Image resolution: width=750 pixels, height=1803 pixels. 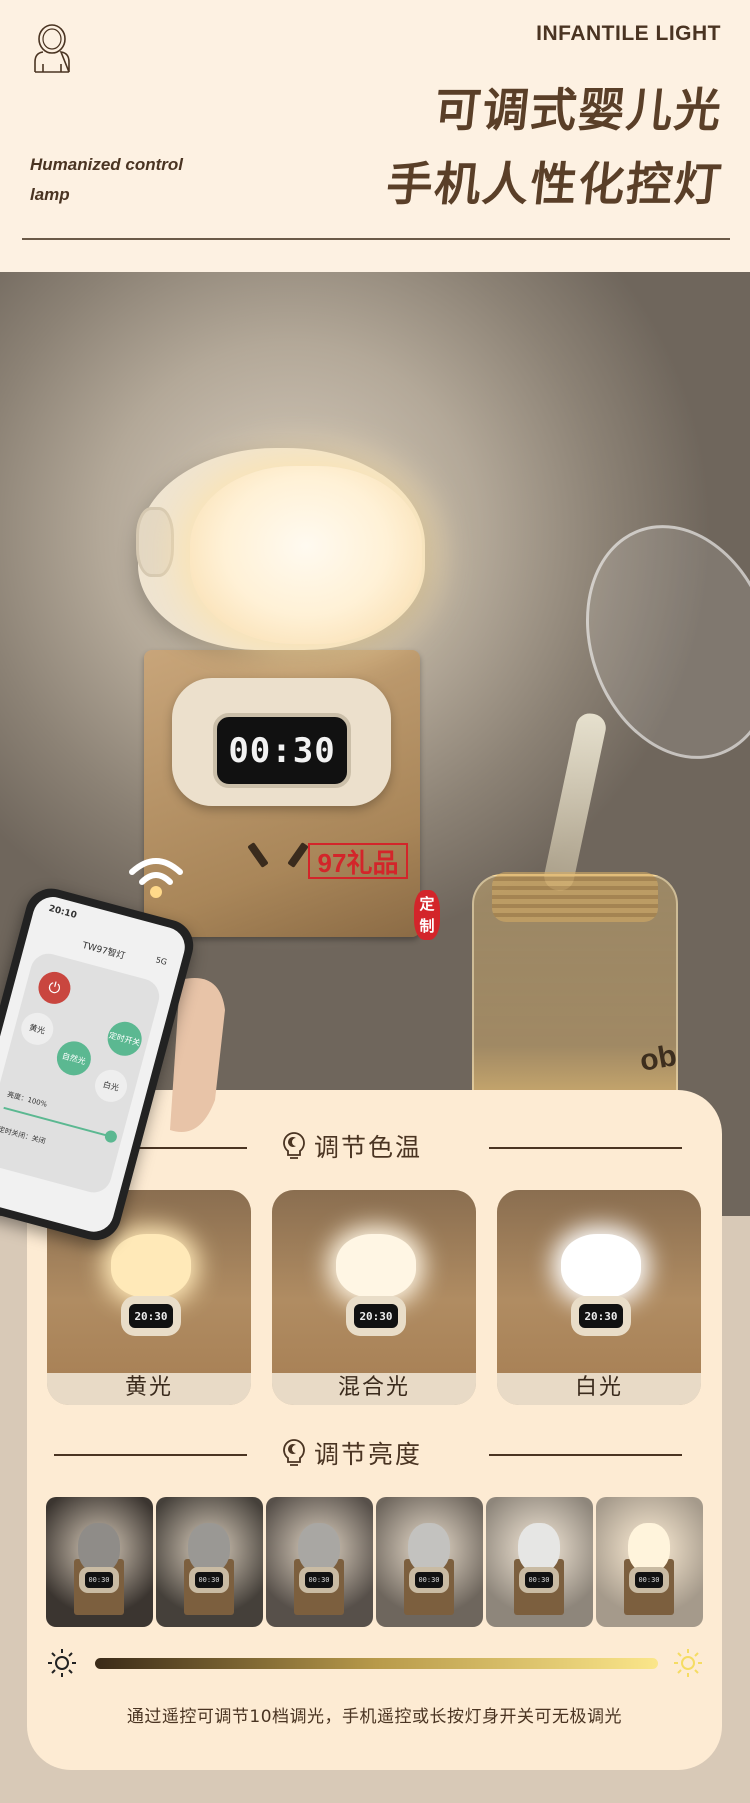 What do you see at coordinates (368, 1454) in the screenshot?
I see `brightness-title-text: 调节亮度` at bounding box center [368, 1454].